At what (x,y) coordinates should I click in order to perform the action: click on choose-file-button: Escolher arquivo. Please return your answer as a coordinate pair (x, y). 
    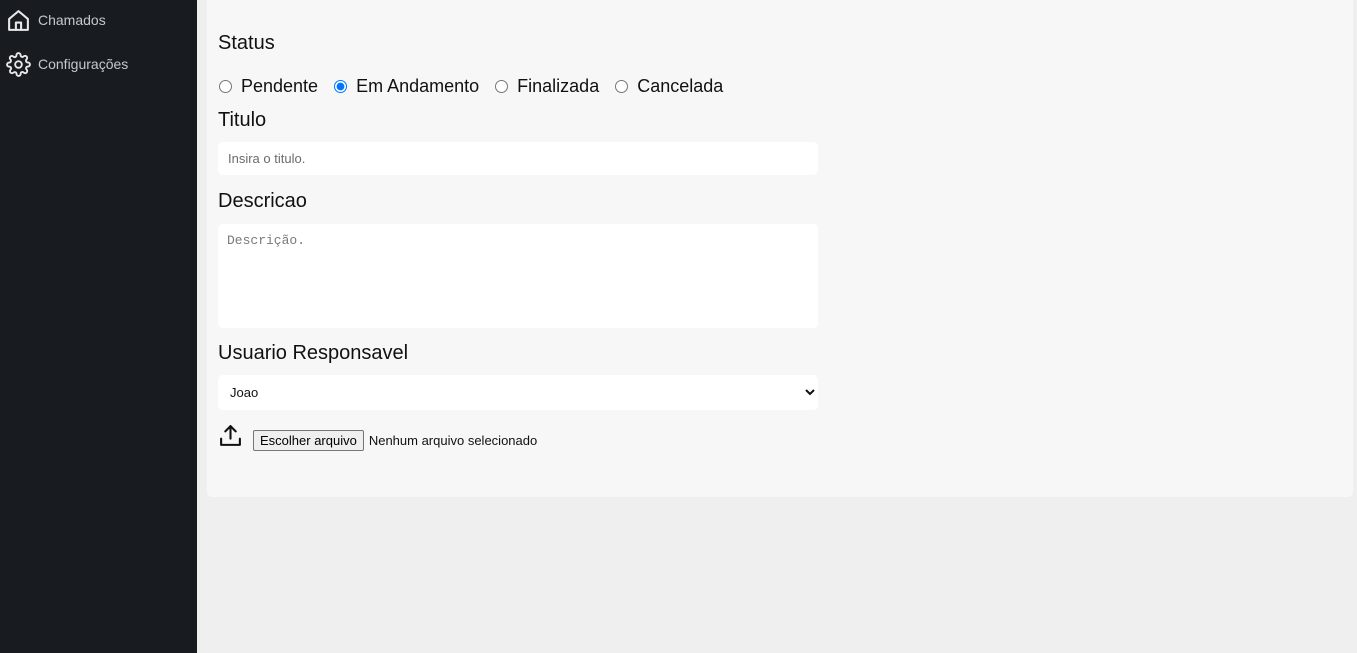
    Looking at the image, I should click on (308, 440).